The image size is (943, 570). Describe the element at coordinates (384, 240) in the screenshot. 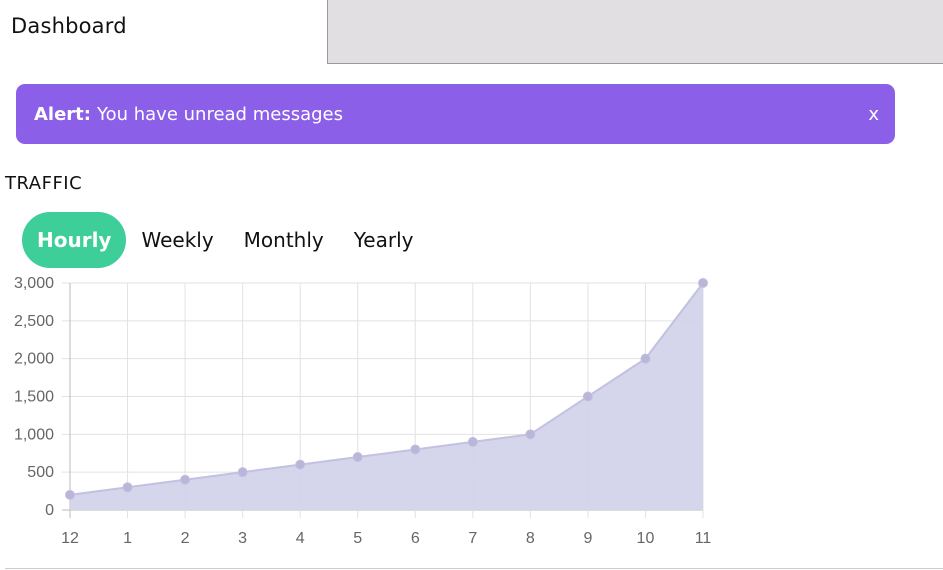

I see `tab-yearly: Yearly` at that location.